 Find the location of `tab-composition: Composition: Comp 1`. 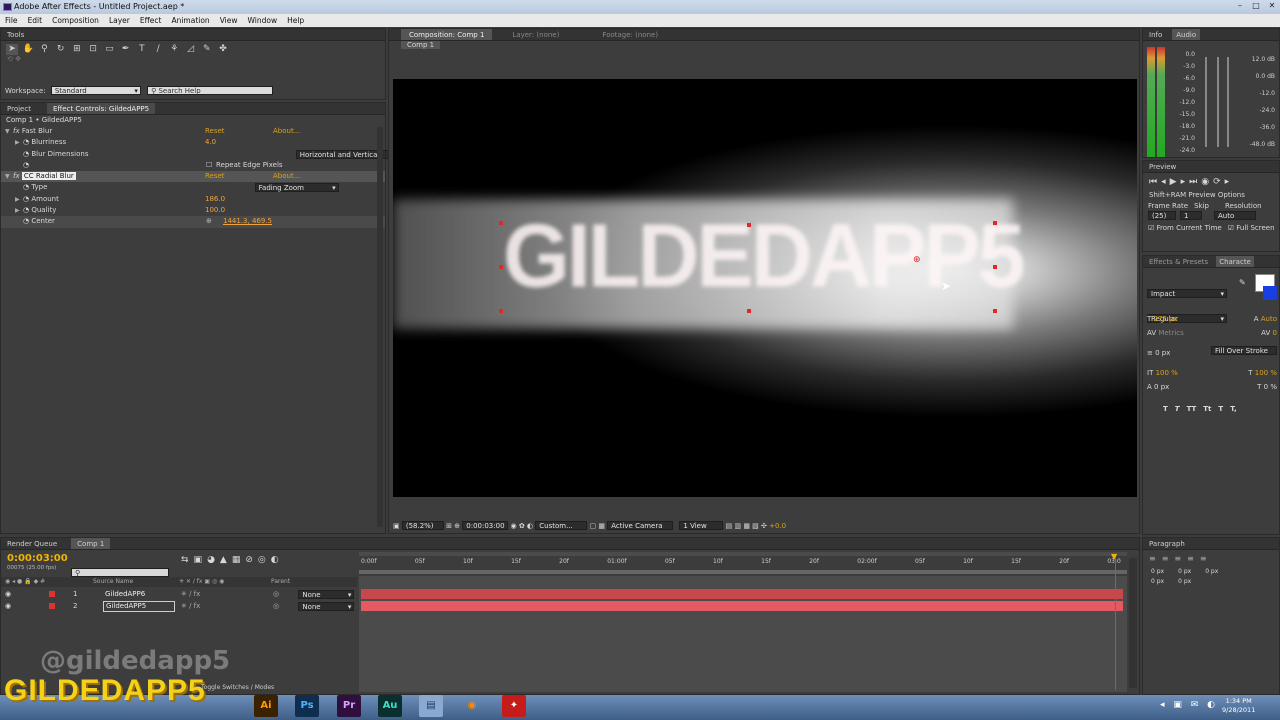

tab-composition: Composition: Comp 1 is located at coordinates (447, 34).